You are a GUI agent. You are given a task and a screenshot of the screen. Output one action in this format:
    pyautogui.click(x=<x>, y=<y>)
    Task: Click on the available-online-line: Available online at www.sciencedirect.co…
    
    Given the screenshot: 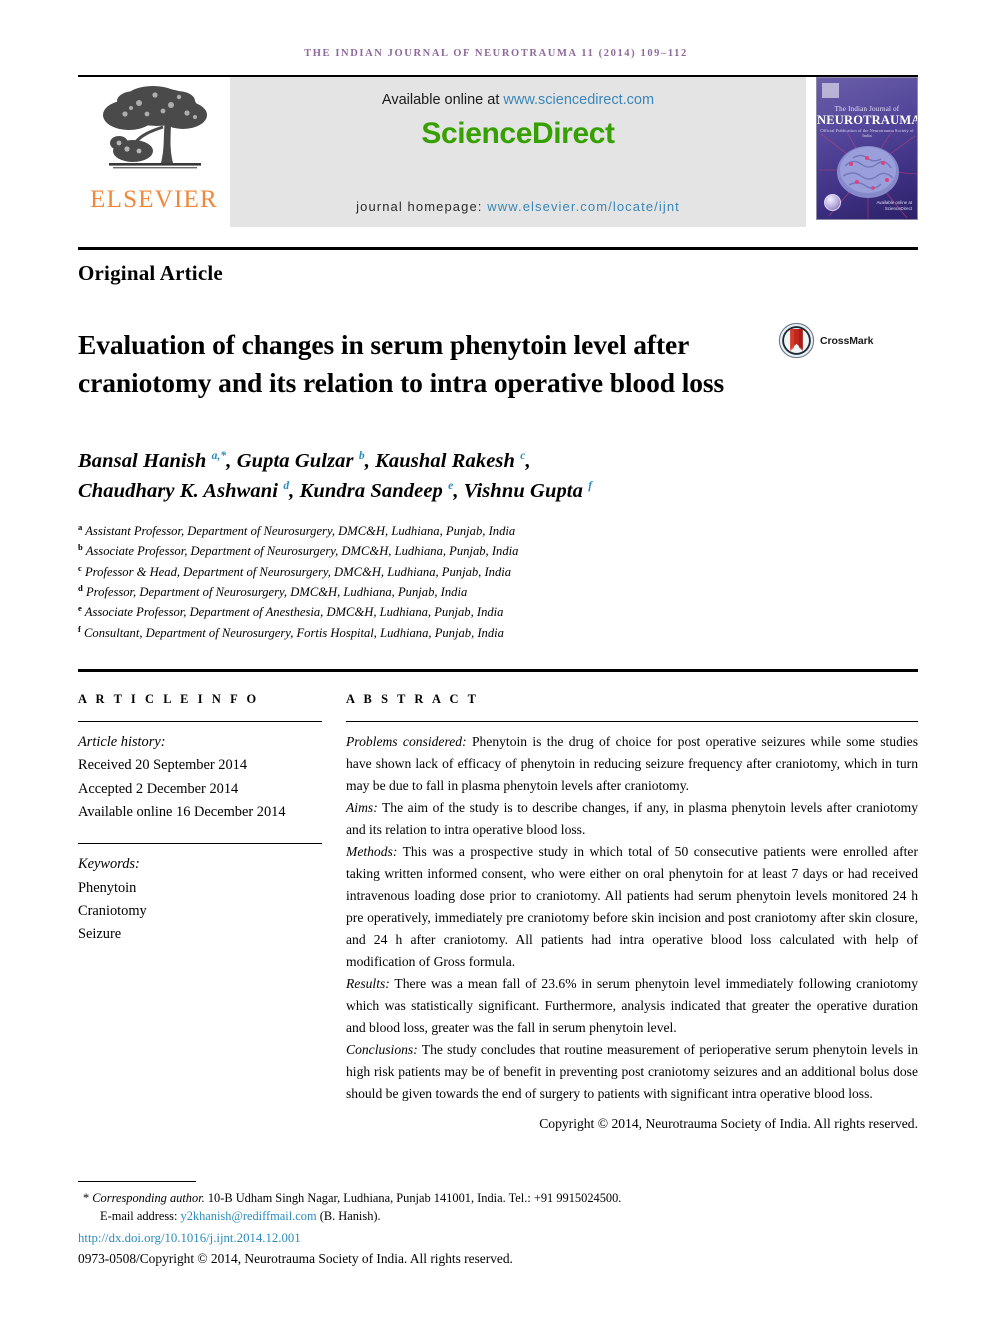 What is the action you would take?
    pyautogui.click(x=518, y=100)
    